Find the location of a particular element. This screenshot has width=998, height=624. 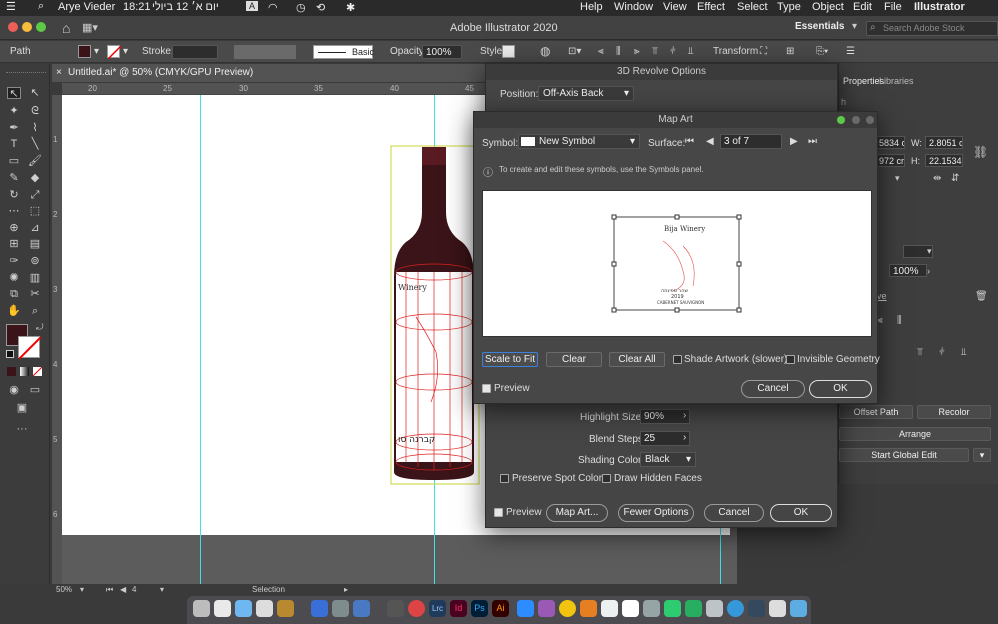

finder-dock-icon is located at coordinates (798, 608).